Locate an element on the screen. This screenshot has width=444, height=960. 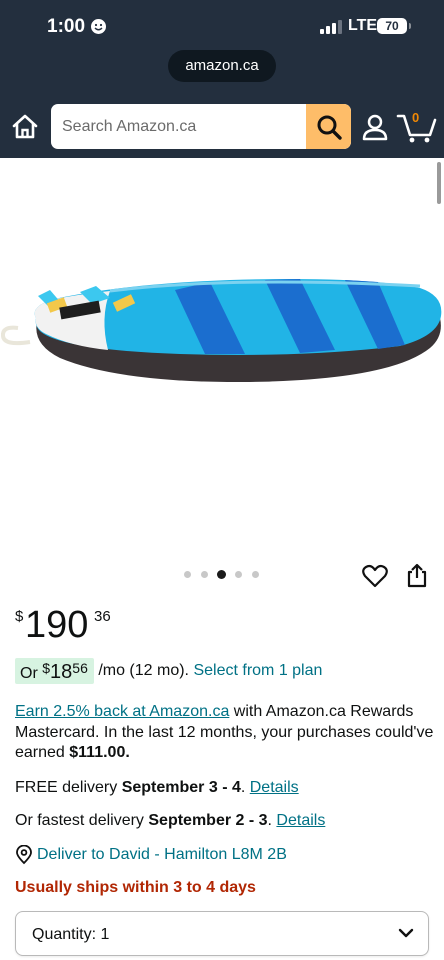
price-fraction: 36 is located at coordinates (102, 616).